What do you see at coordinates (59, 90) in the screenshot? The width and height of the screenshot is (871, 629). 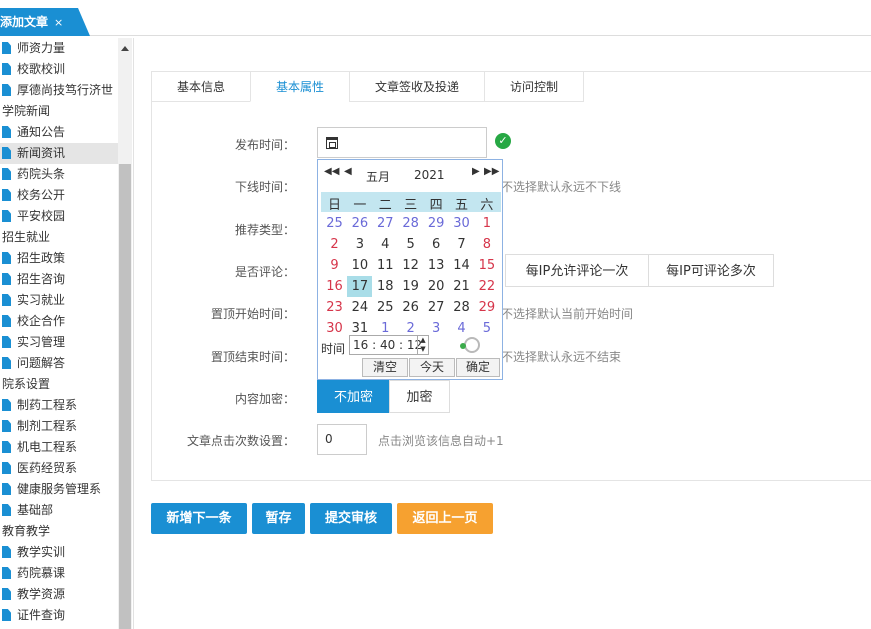 I see `sidebar-item: 厚德尚技笃行济世` at bounding box center [59, 90].